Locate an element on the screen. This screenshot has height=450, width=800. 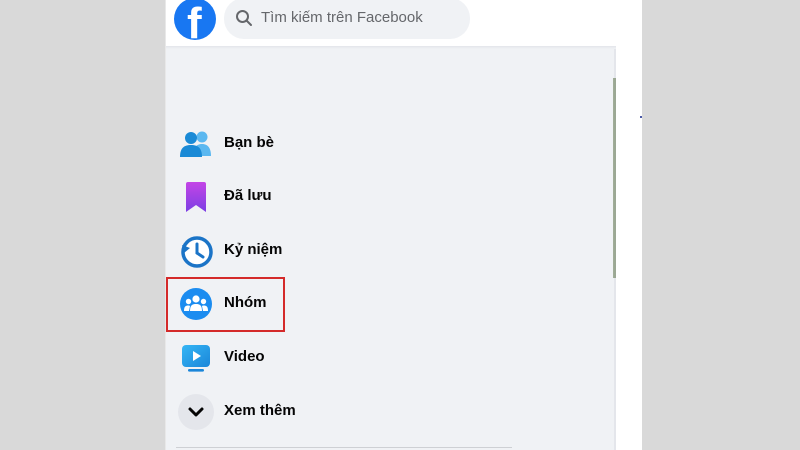
logo-letter: f is located at coordinates (194, 20).